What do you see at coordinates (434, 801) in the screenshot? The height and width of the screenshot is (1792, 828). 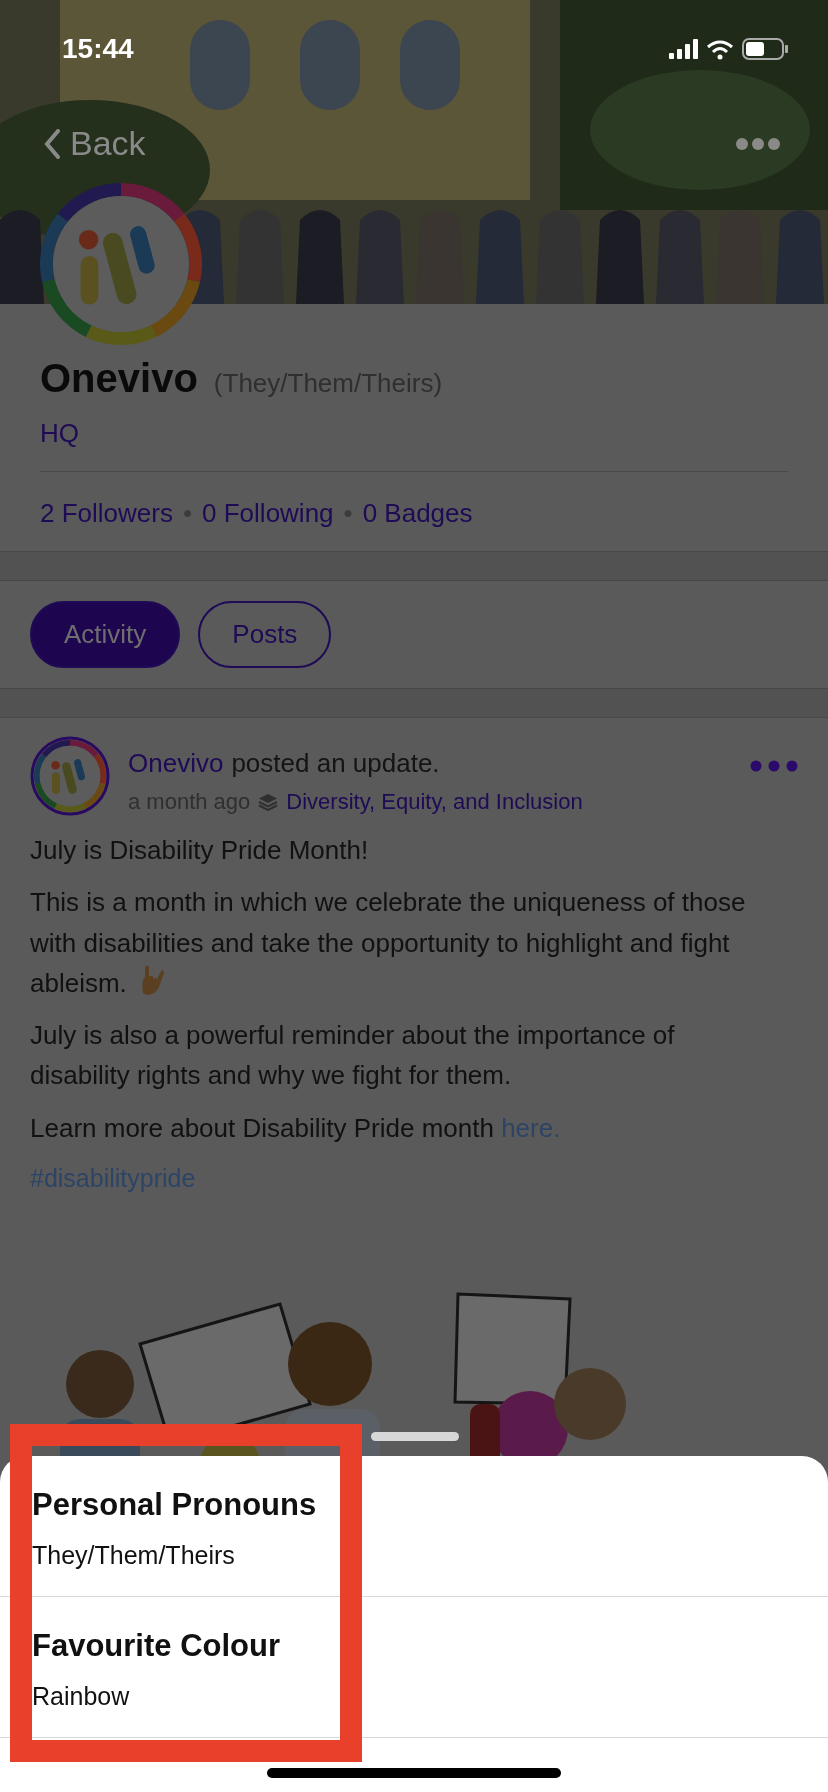 I see `group-link: Diversity, Equity, and Inclusion` at bounding box center [434, 801].